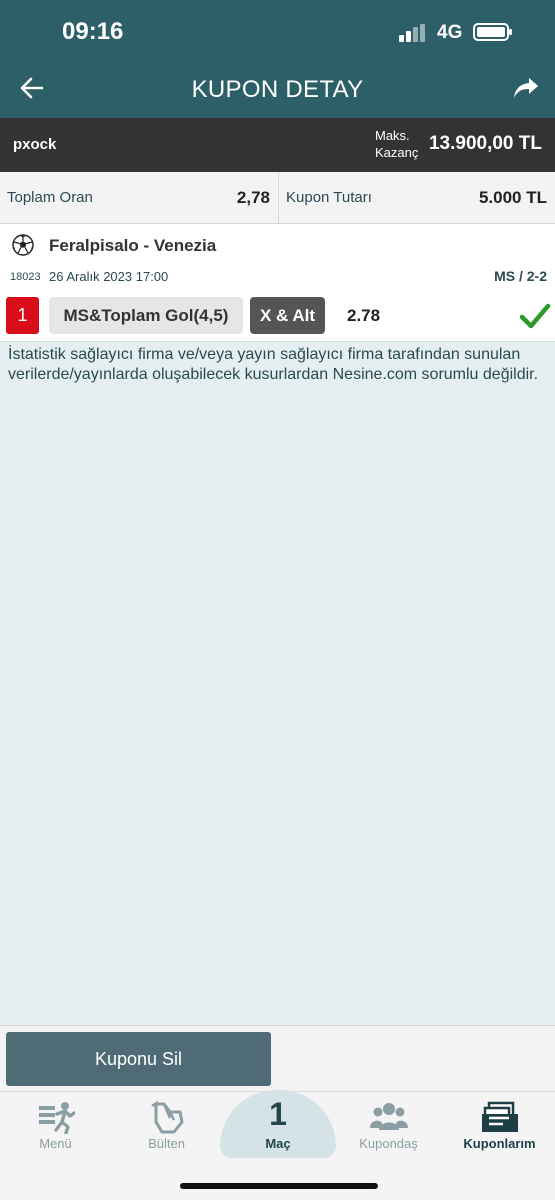 The height and width of the screenshot is (1200, 555). Describe the element at coordinates (499, 1143) in the screenshot. I see `tab-coupons-label: Kuponlarım` at that location.